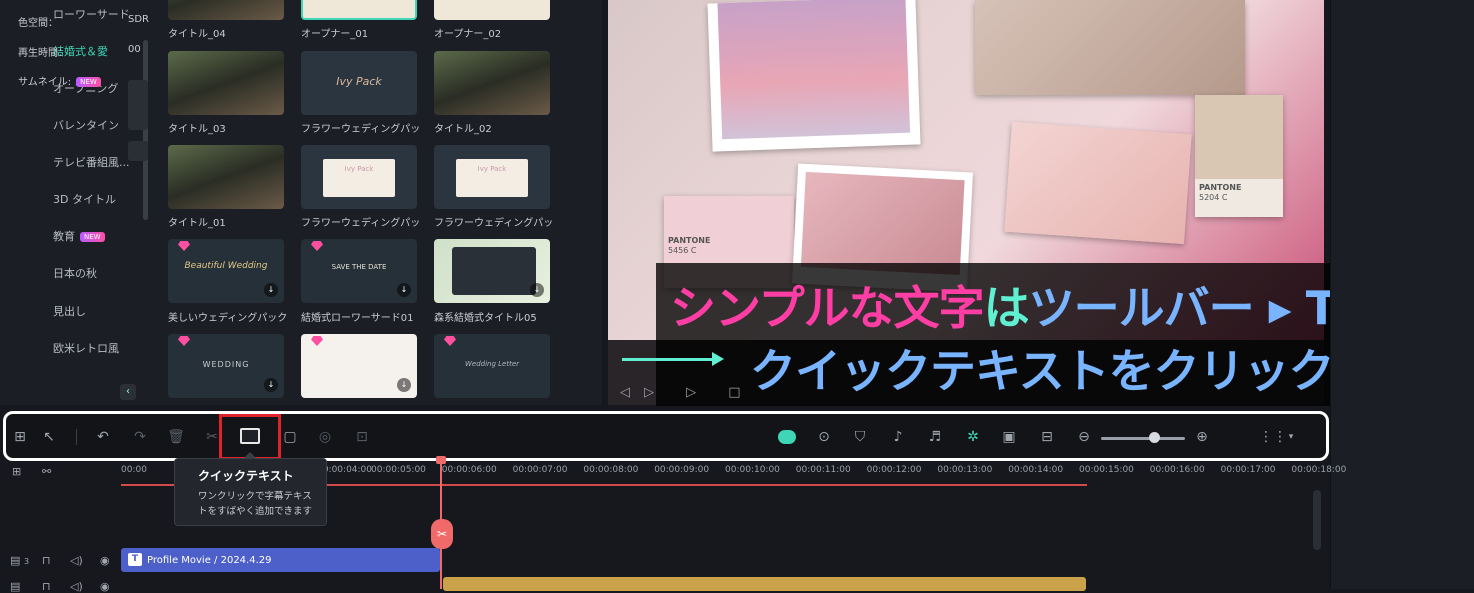 The height and width of the screenshot is (593, 1474). Describe the element at coordinates (1106, 470) in the screenshot. I see `ruler-tick-label: 00:00:15:00` at that location.